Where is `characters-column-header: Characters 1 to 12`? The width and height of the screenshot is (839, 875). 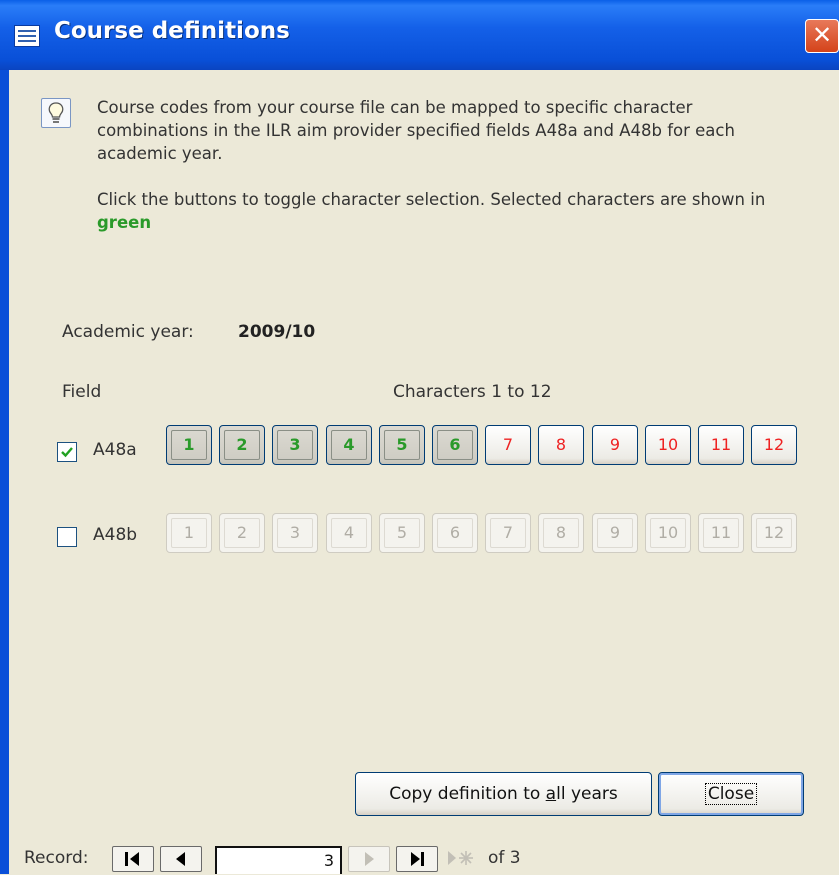
characters-column-header: Characters 1 to 12 is located at coordinates (472, 392).